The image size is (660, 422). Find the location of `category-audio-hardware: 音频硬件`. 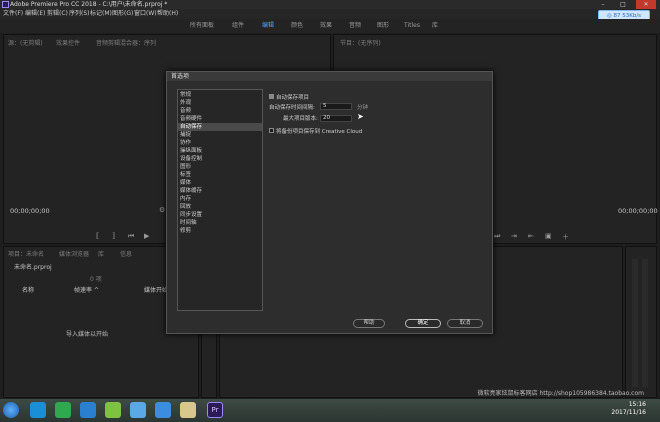

category-audio-hardware: 音频硬件 is located at coordinates (220, 119).